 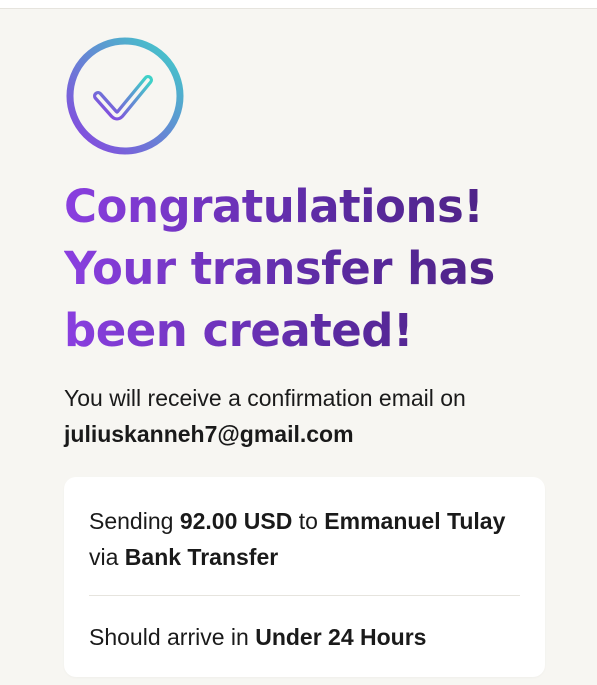 What do you see at coordinates (308, 521) in the screenshot?
I see `to-word: to` at bounding box center [308, 521].